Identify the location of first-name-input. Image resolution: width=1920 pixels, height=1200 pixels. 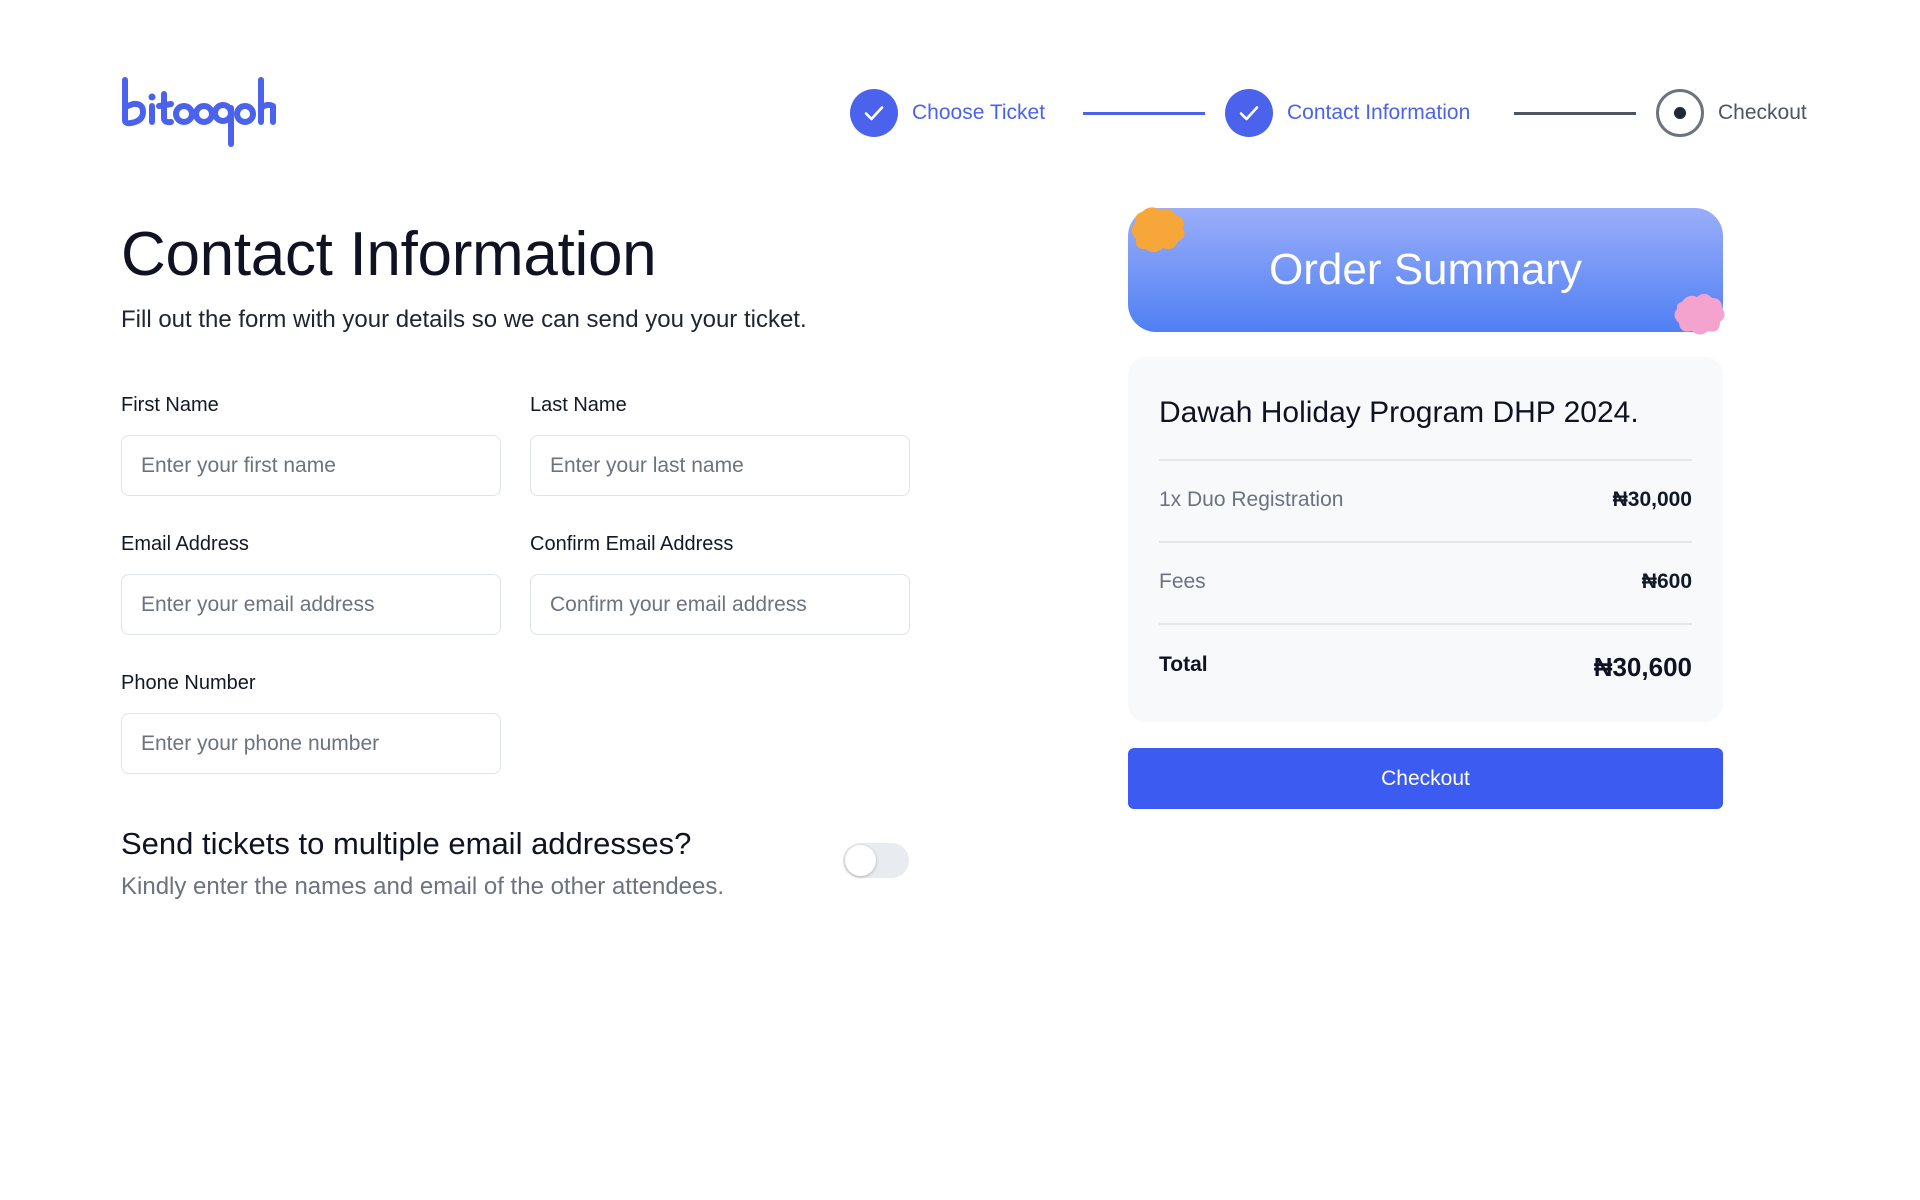
(311, 465).